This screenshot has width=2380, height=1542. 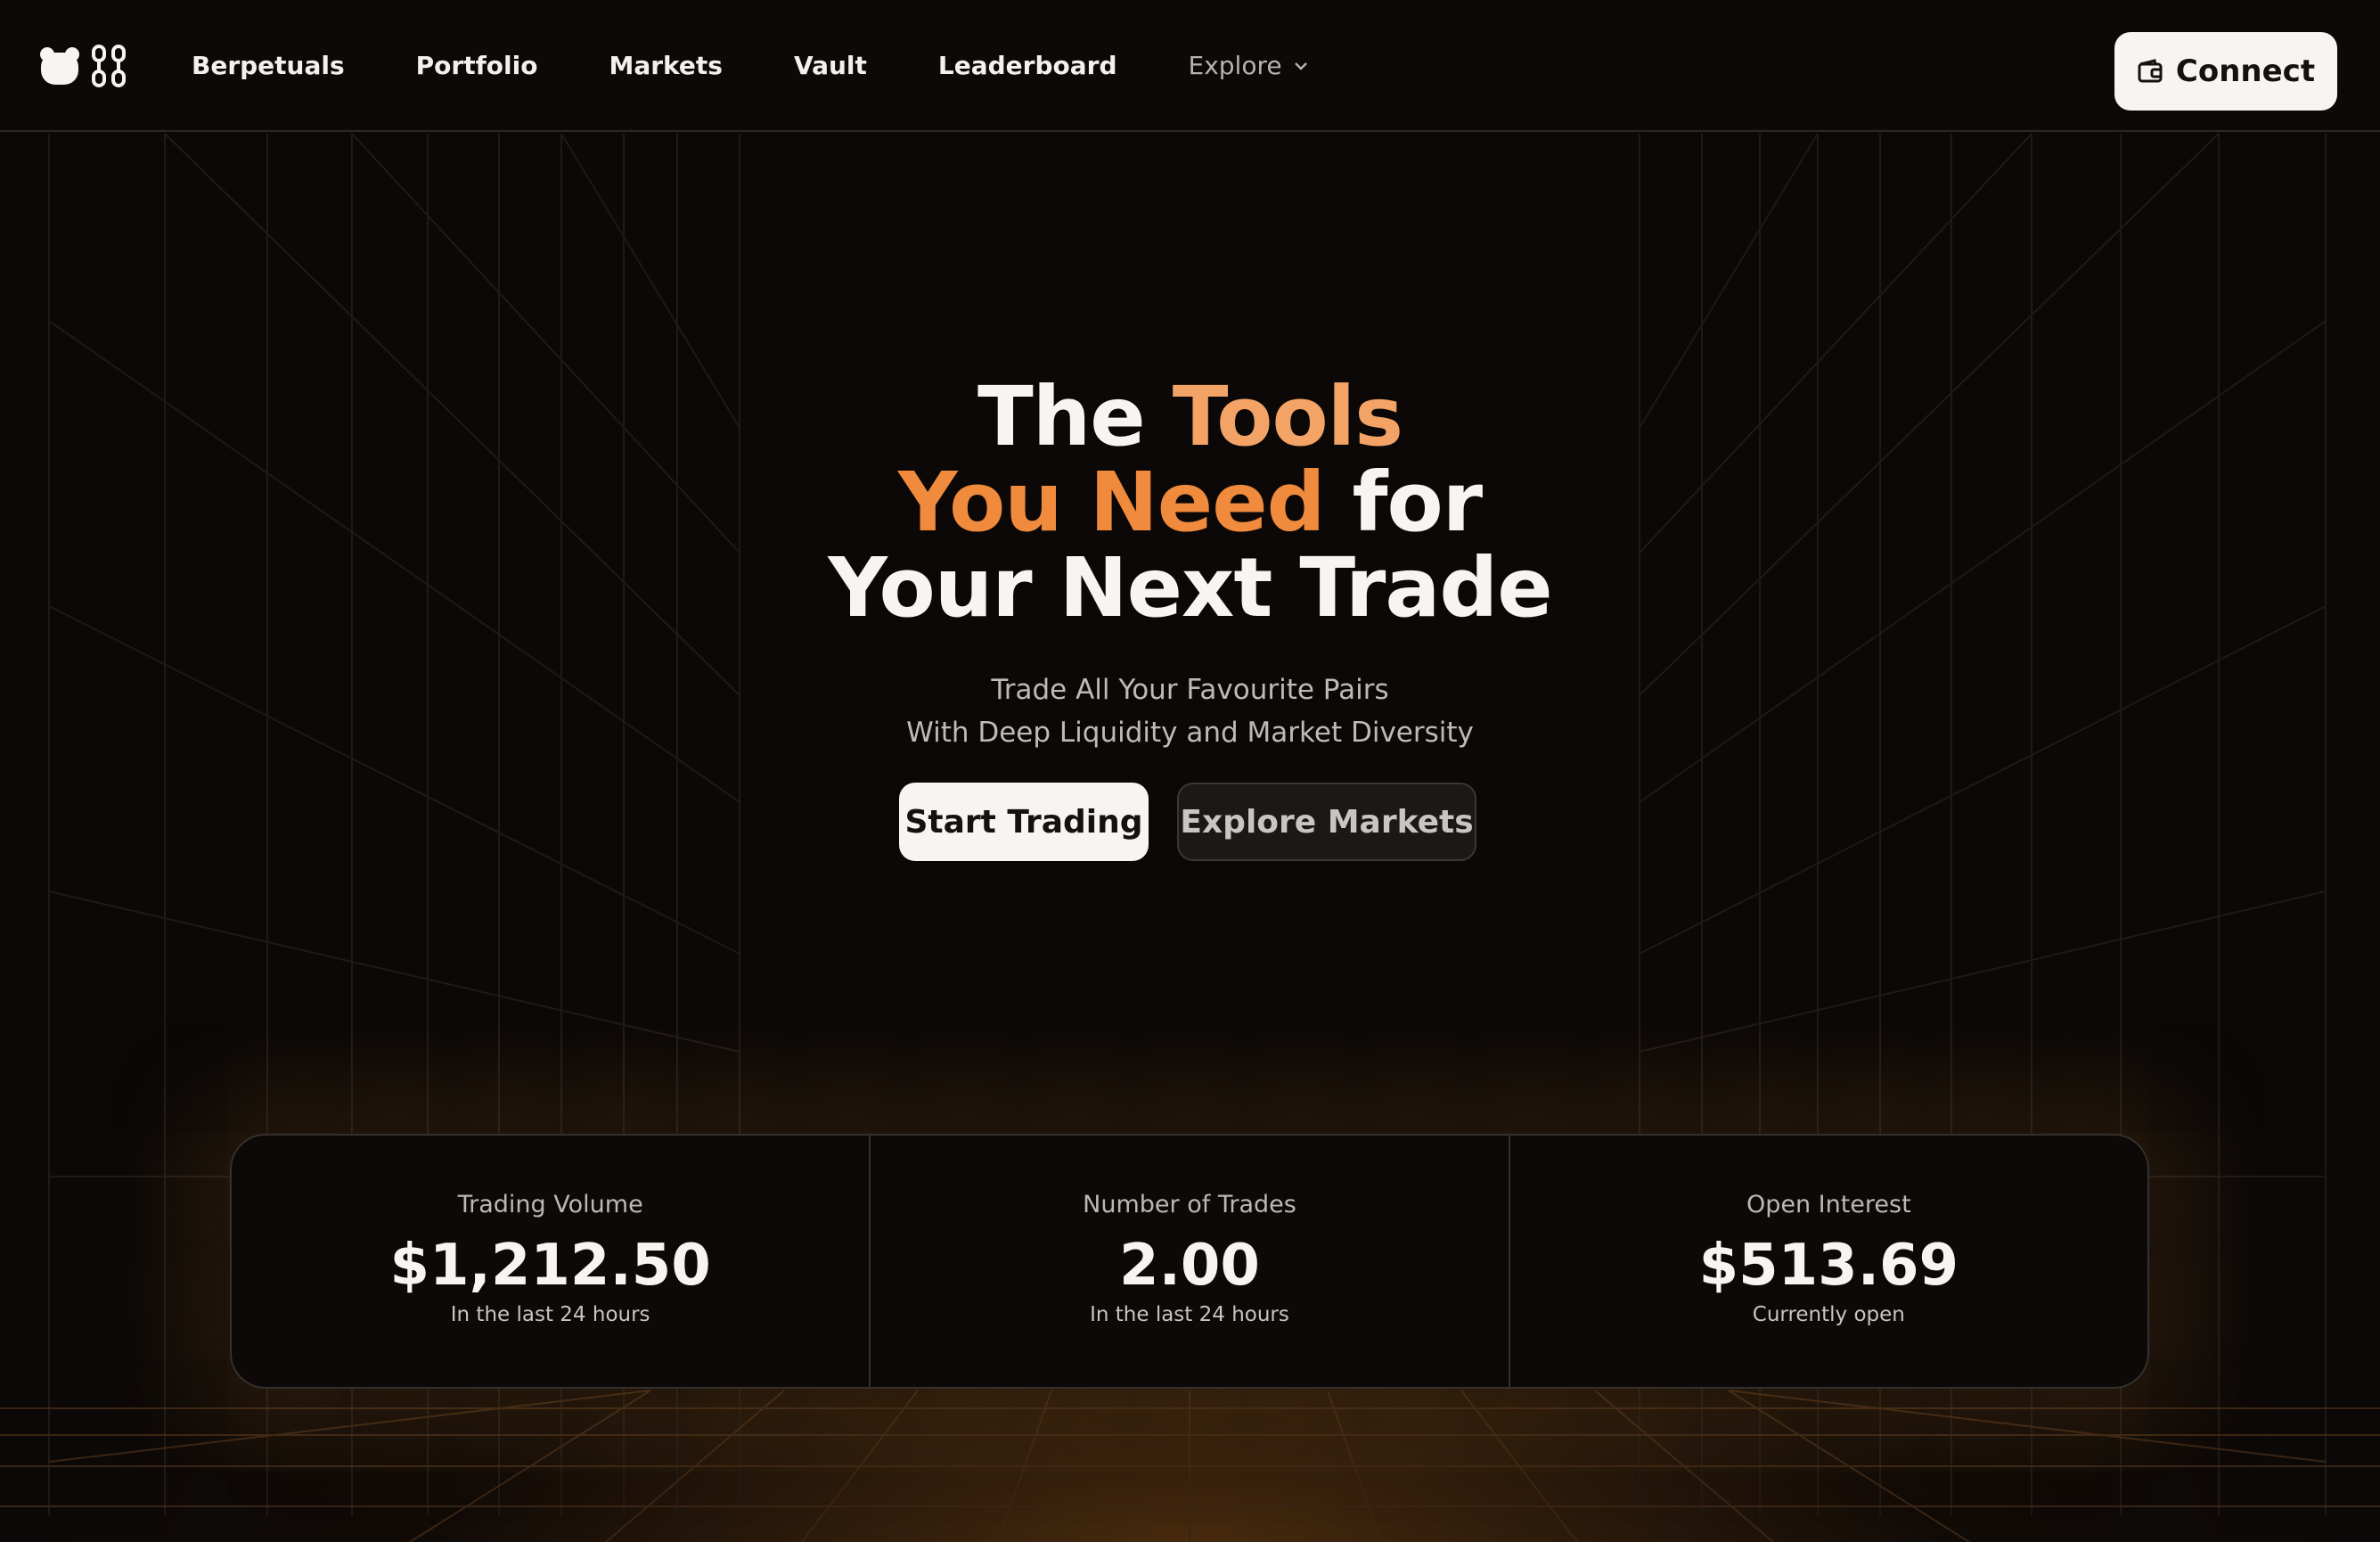 I want to click on nav-link-leaderboard: Leaderboard, so click(x=1027, y=66).